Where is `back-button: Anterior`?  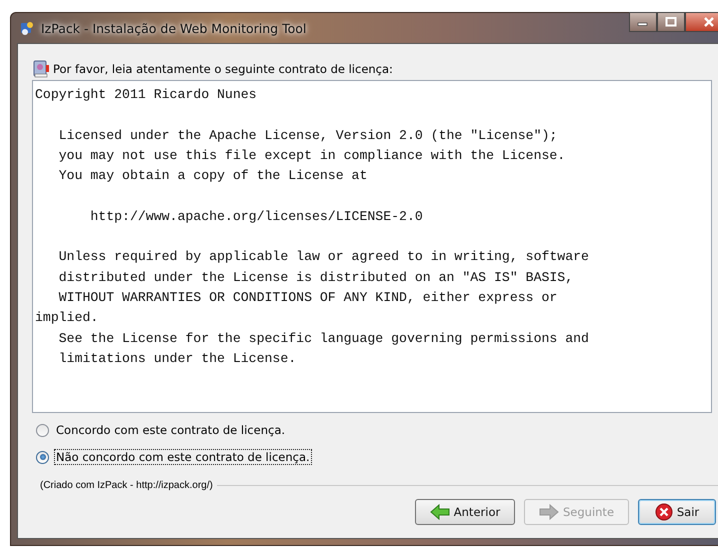
back-button: Anterior is located at coordinates (465, 512).